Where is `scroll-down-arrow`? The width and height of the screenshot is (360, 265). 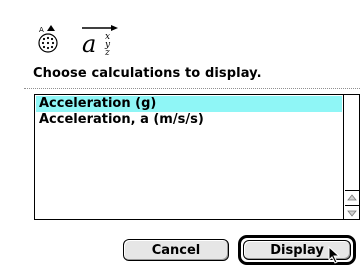 scroll-down-arrow is located at coordinates (352, 212).